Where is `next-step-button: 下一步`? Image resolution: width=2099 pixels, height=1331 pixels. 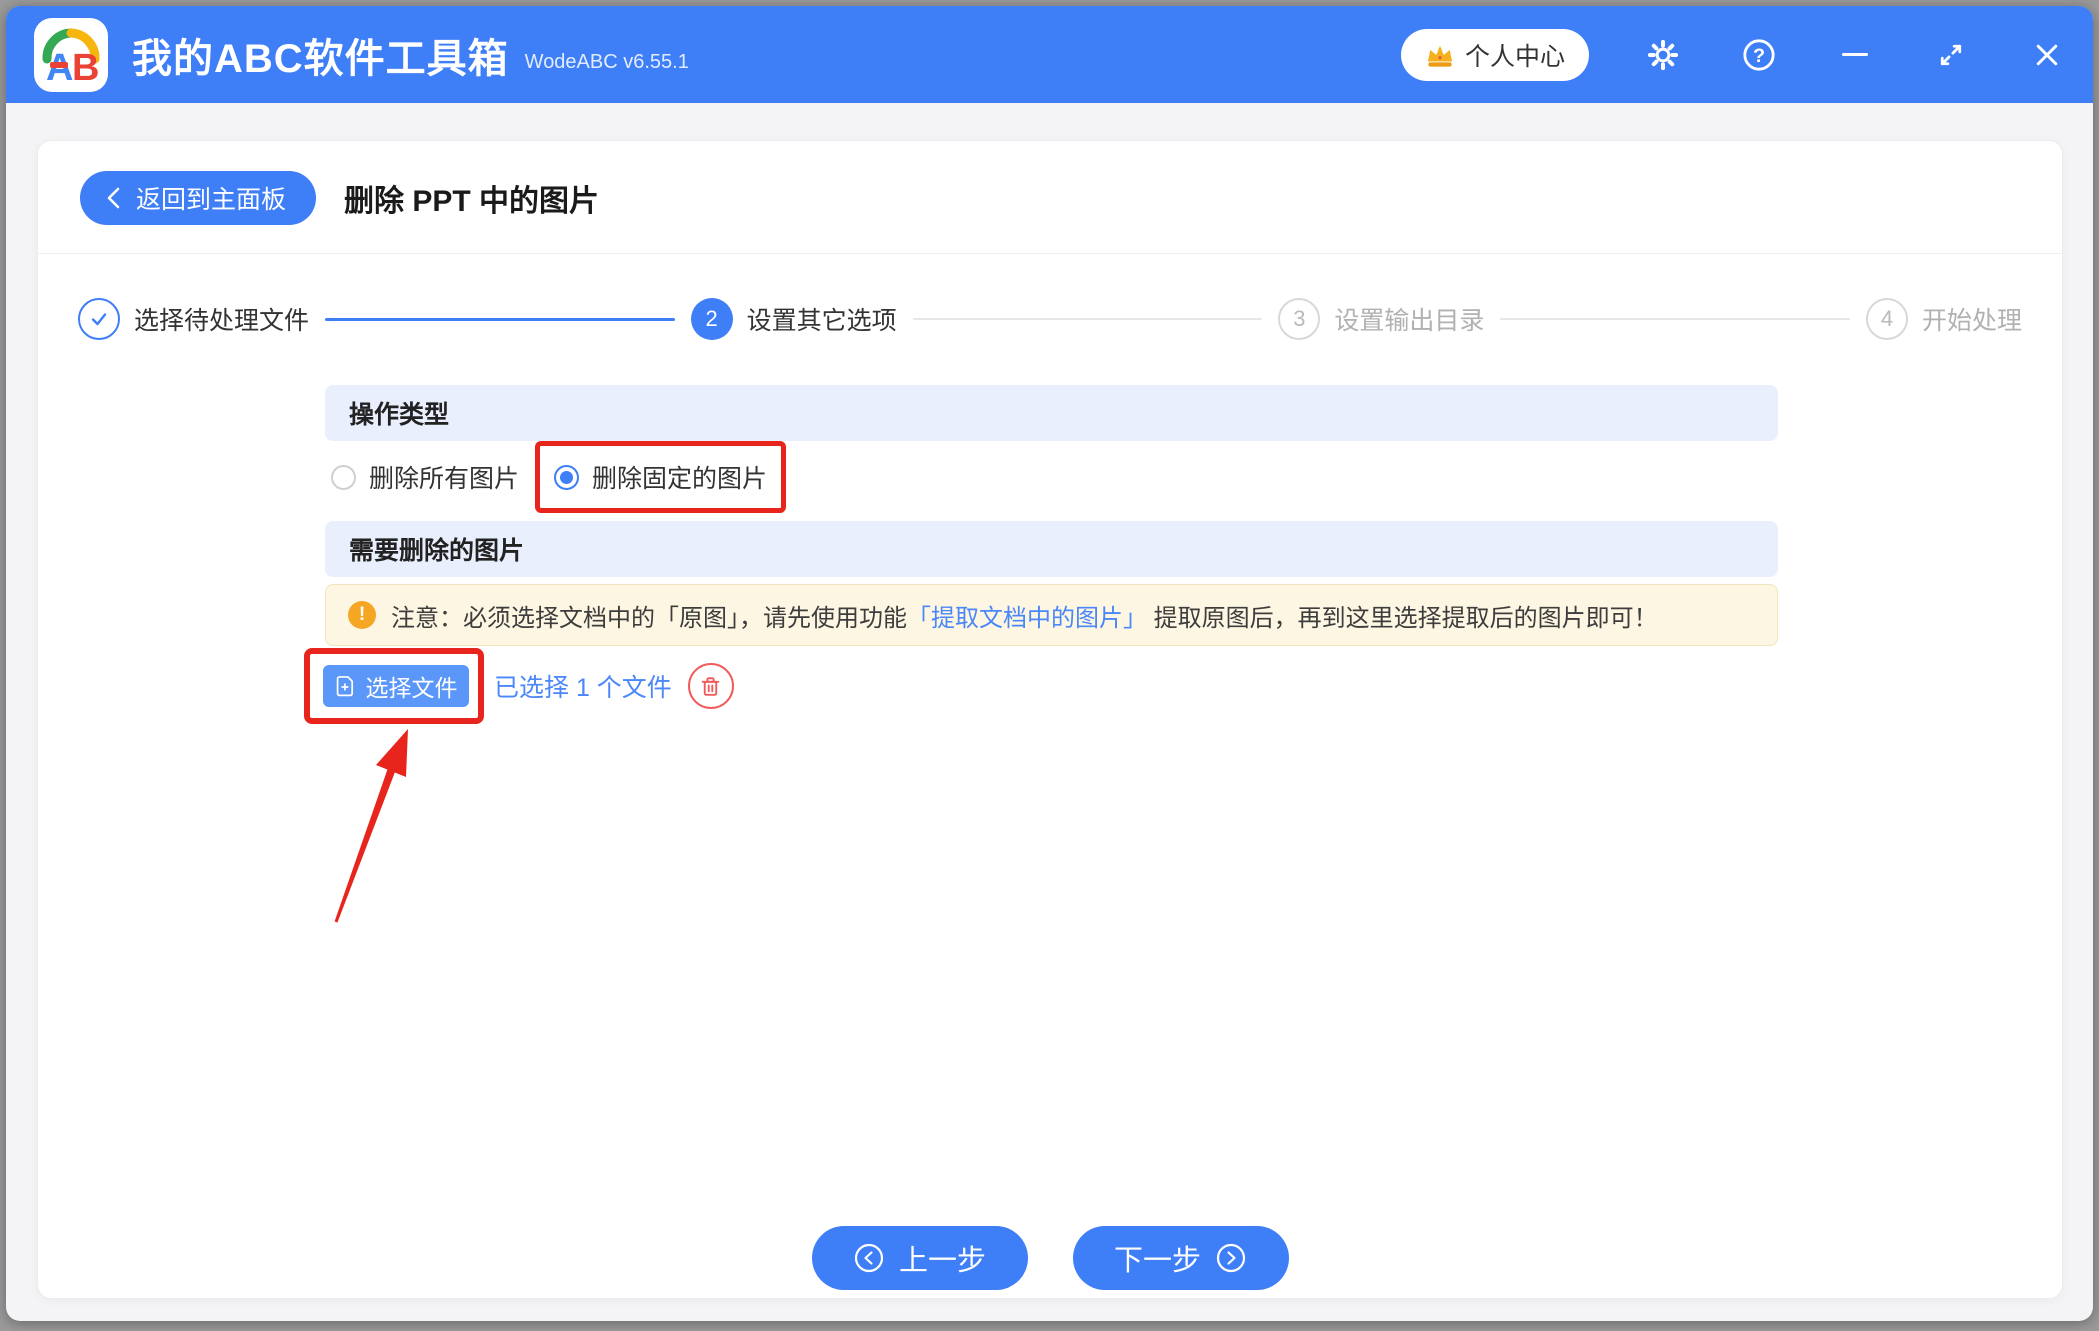
next-step-button: 下一步 is located at coordinates (1180, 1258).